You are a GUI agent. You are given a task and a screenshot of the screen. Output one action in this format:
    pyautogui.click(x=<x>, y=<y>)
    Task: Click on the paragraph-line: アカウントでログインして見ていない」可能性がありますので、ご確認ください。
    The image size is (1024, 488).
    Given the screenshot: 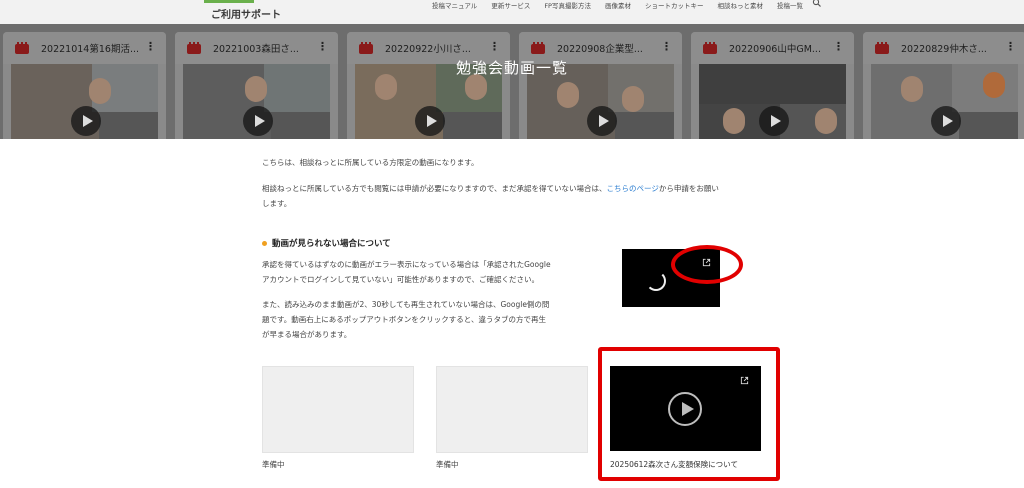 What is the action you would take?
    pyautogui.click(x=400, y=279)
    